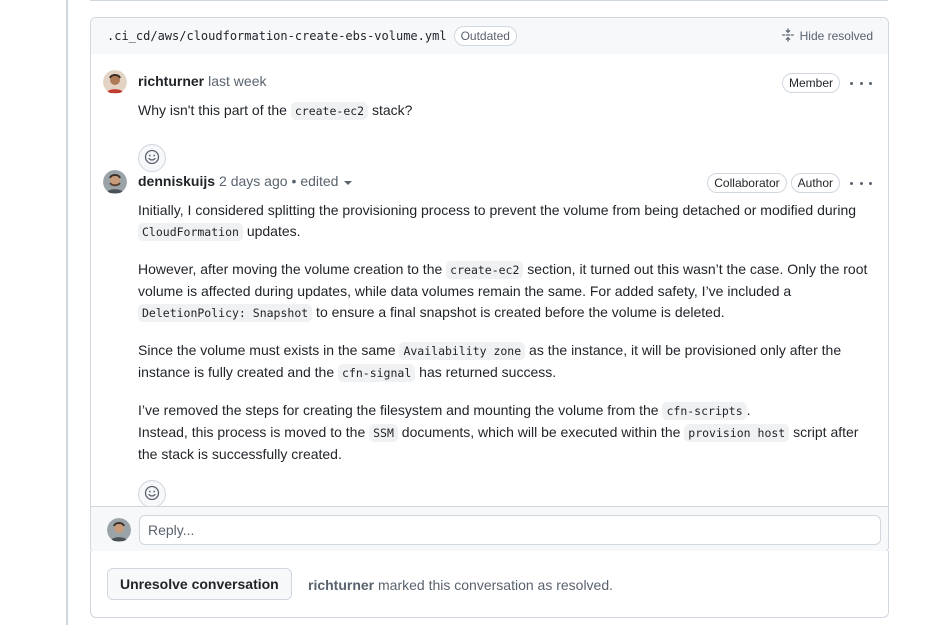 The height and width of the screenshot is (625, 937). Describe the element at coordinates (199, 584) in the screenshot. I see `unresolve-conversation-button: Unresolve conversation` at that location.